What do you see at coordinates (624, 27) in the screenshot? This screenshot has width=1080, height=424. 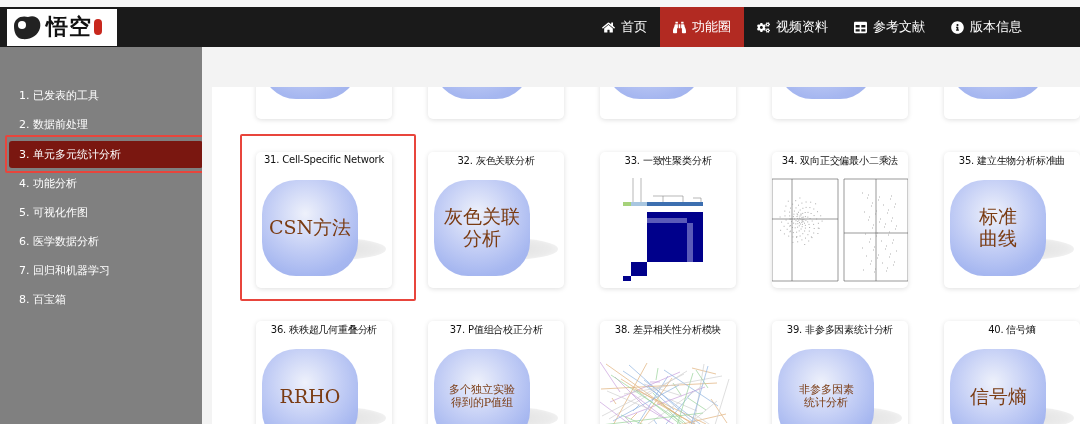 I see `nav-tab: 首页` at bounding box center [624, 27].